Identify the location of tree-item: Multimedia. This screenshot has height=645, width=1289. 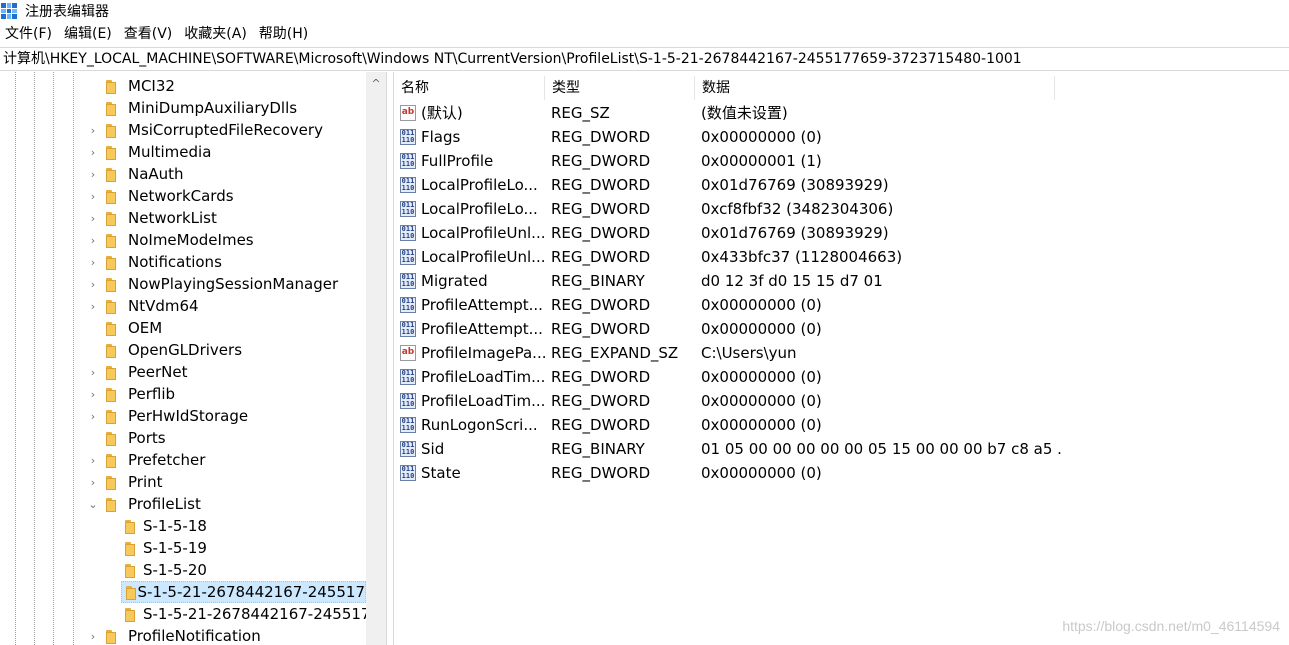
(157, 152).